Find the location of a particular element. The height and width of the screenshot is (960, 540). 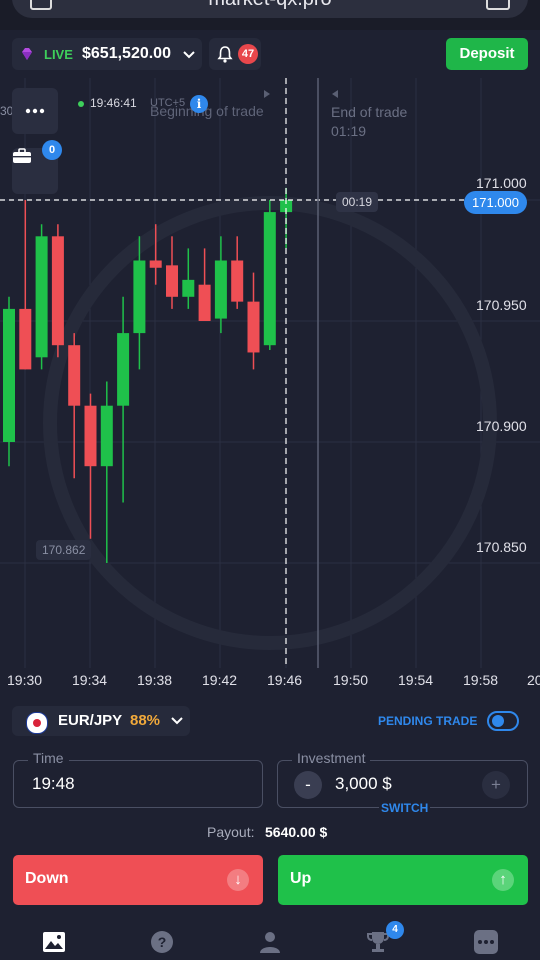

up-button: Up ↑ is located at coordinates (403, 880).